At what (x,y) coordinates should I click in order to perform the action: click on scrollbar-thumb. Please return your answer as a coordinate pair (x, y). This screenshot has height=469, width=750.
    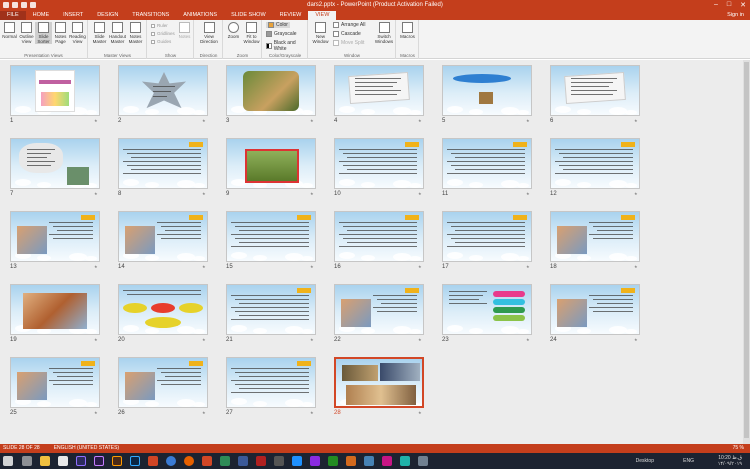
    Looking at the image, I should click on (746, 250).